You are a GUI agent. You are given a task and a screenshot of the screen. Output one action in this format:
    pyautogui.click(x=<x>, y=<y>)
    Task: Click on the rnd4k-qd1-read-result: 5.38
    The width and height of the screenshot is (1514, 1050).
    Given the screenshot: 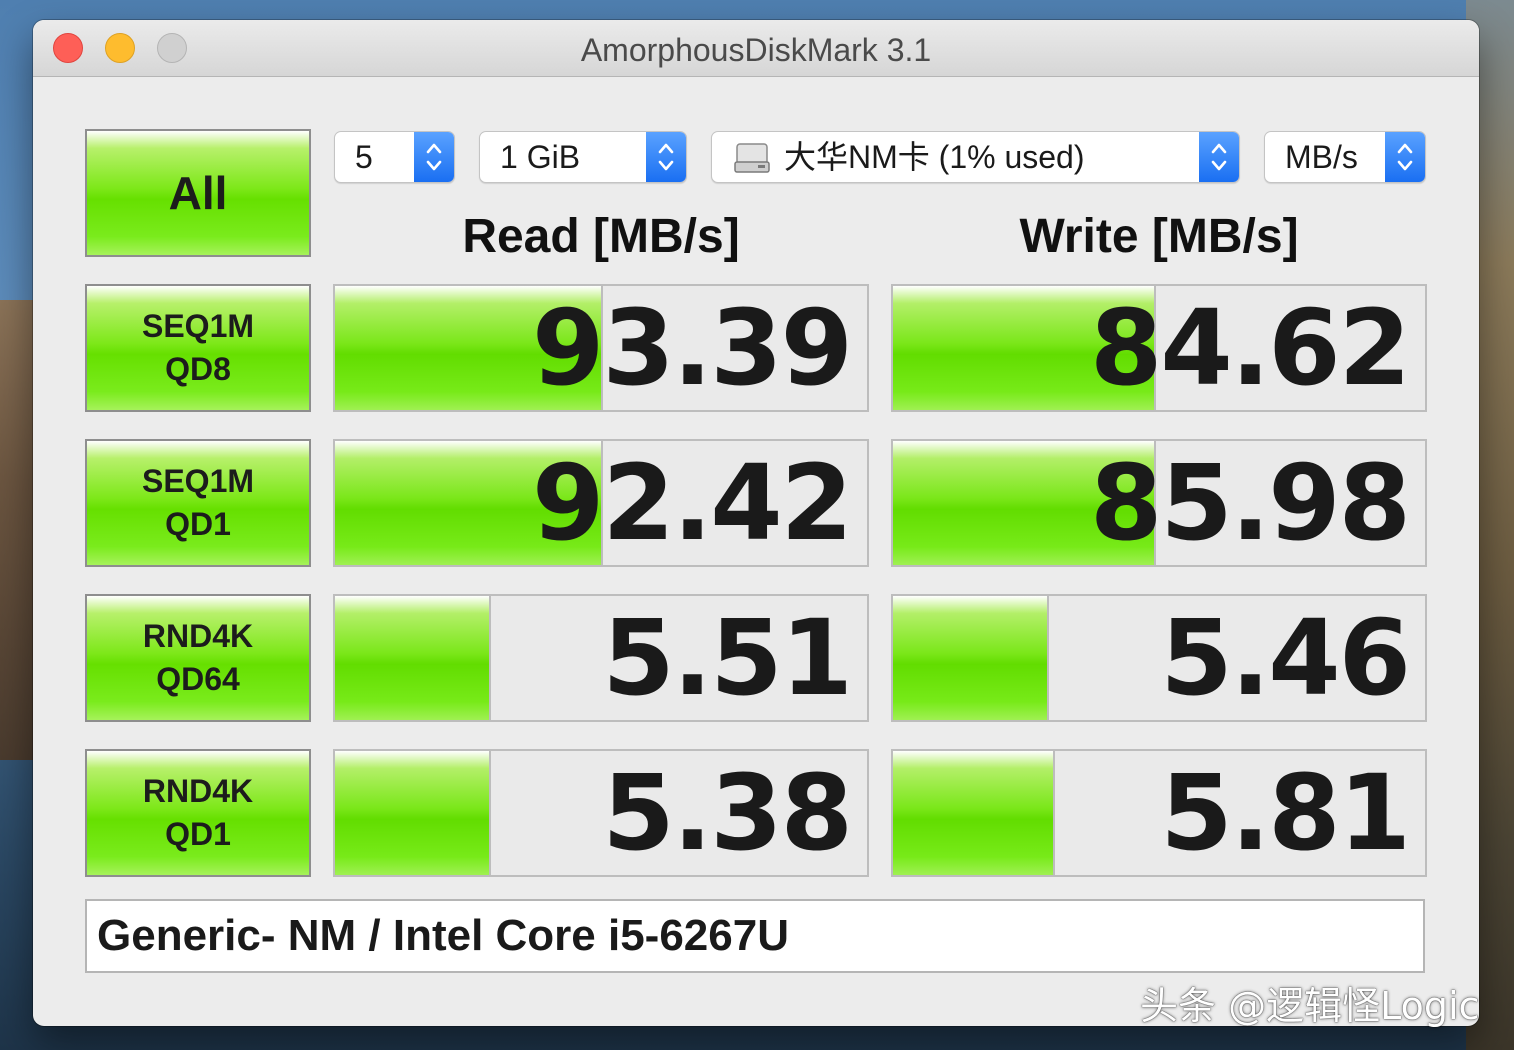 What is the action you would take?
    pyautogui.click(x=601, y=813)
    